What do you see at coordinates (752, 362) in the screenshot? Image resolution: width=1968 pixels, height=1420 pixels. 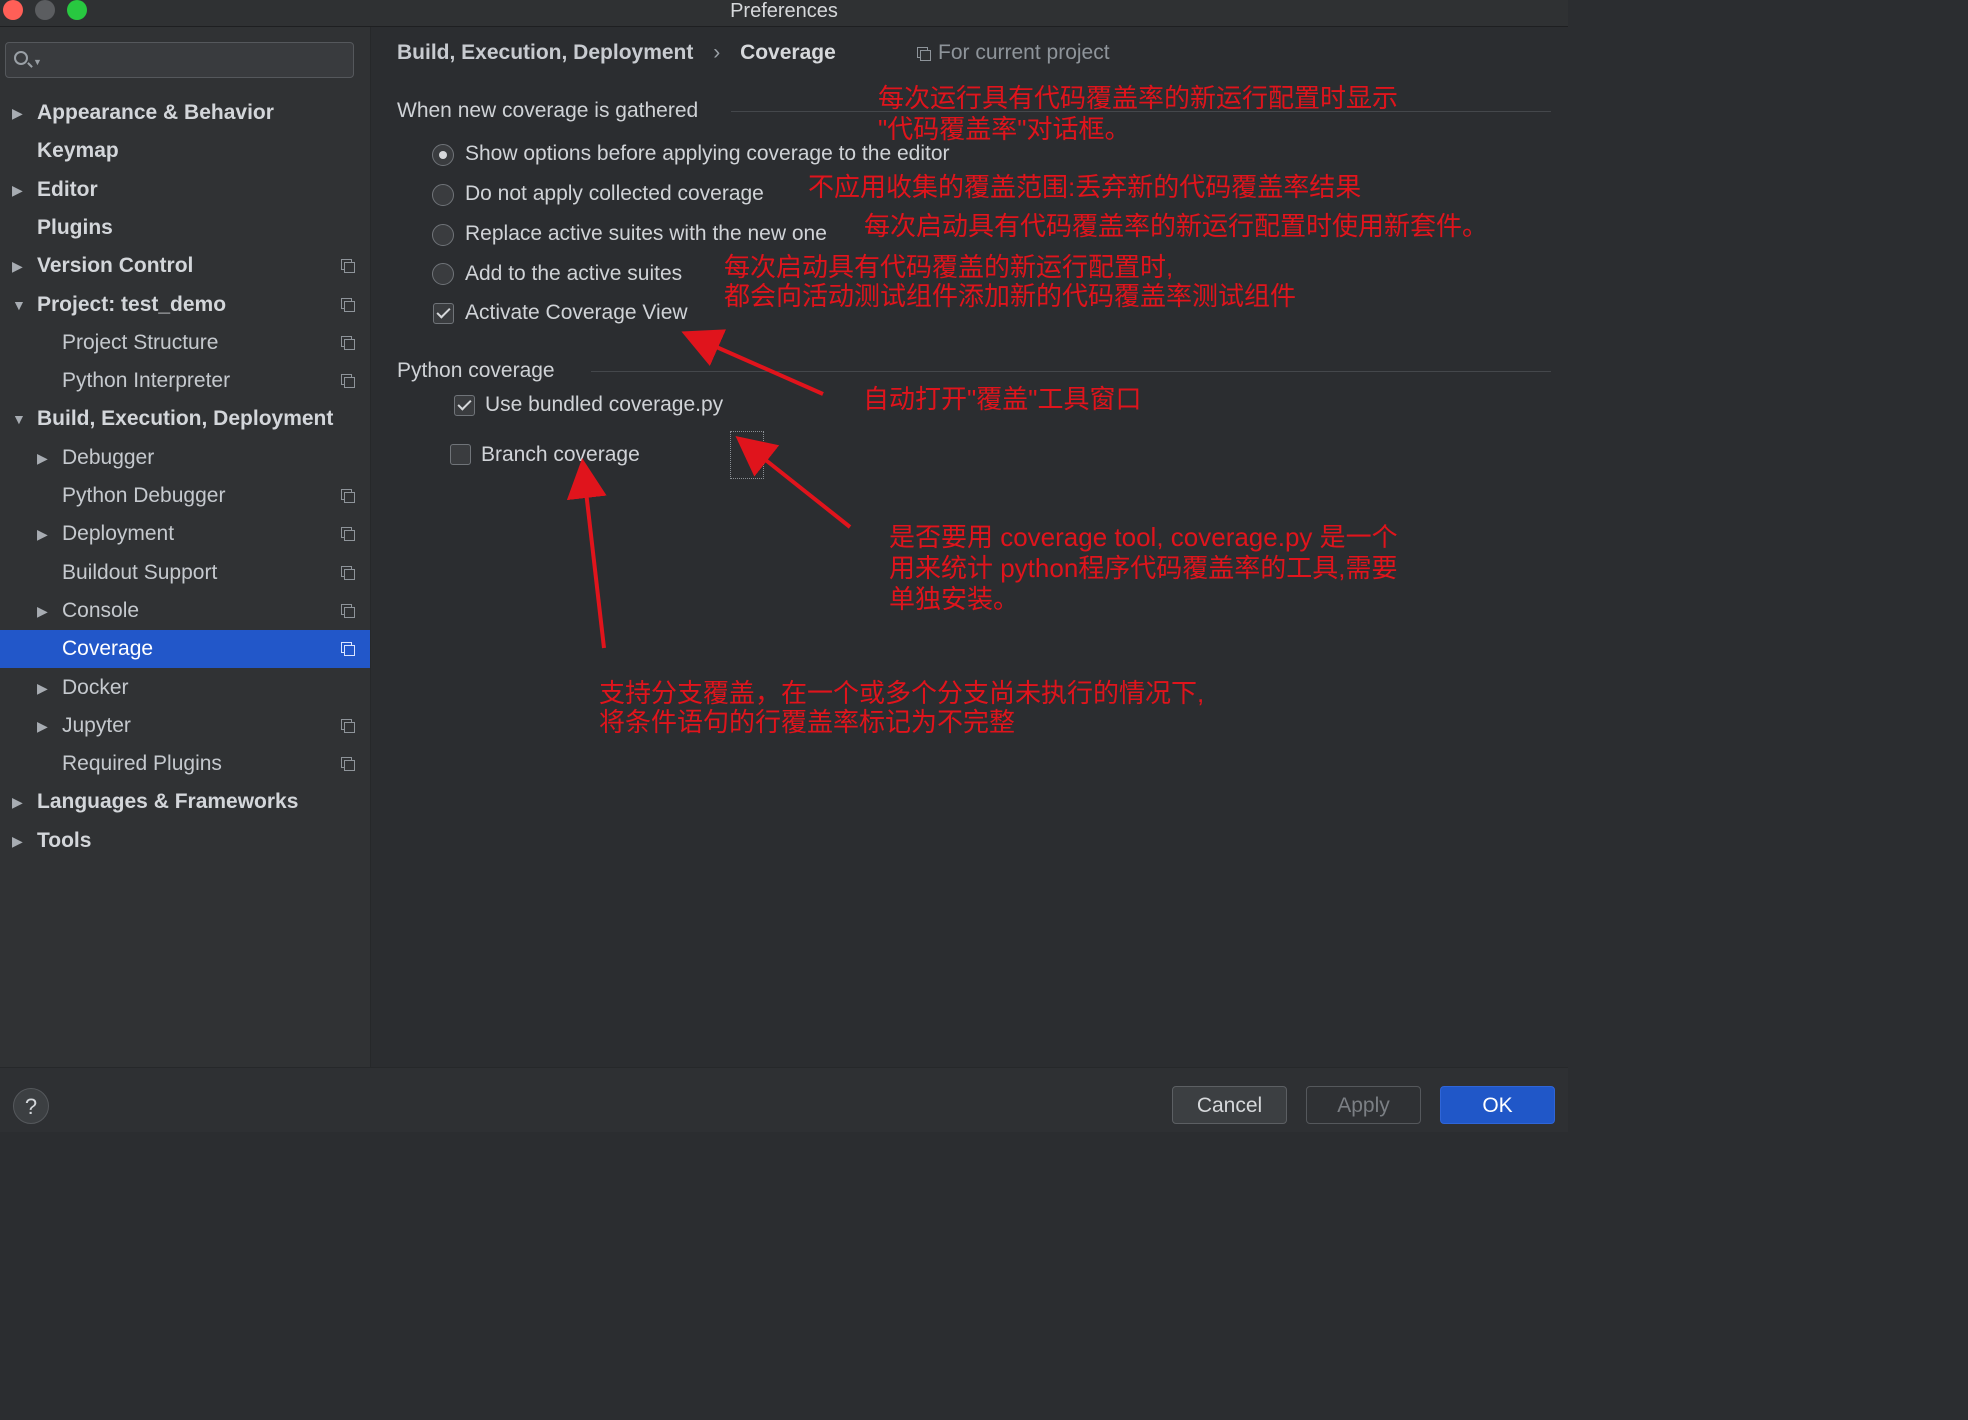 I see `arrow-activate-view` at bounding box center [752, 362].